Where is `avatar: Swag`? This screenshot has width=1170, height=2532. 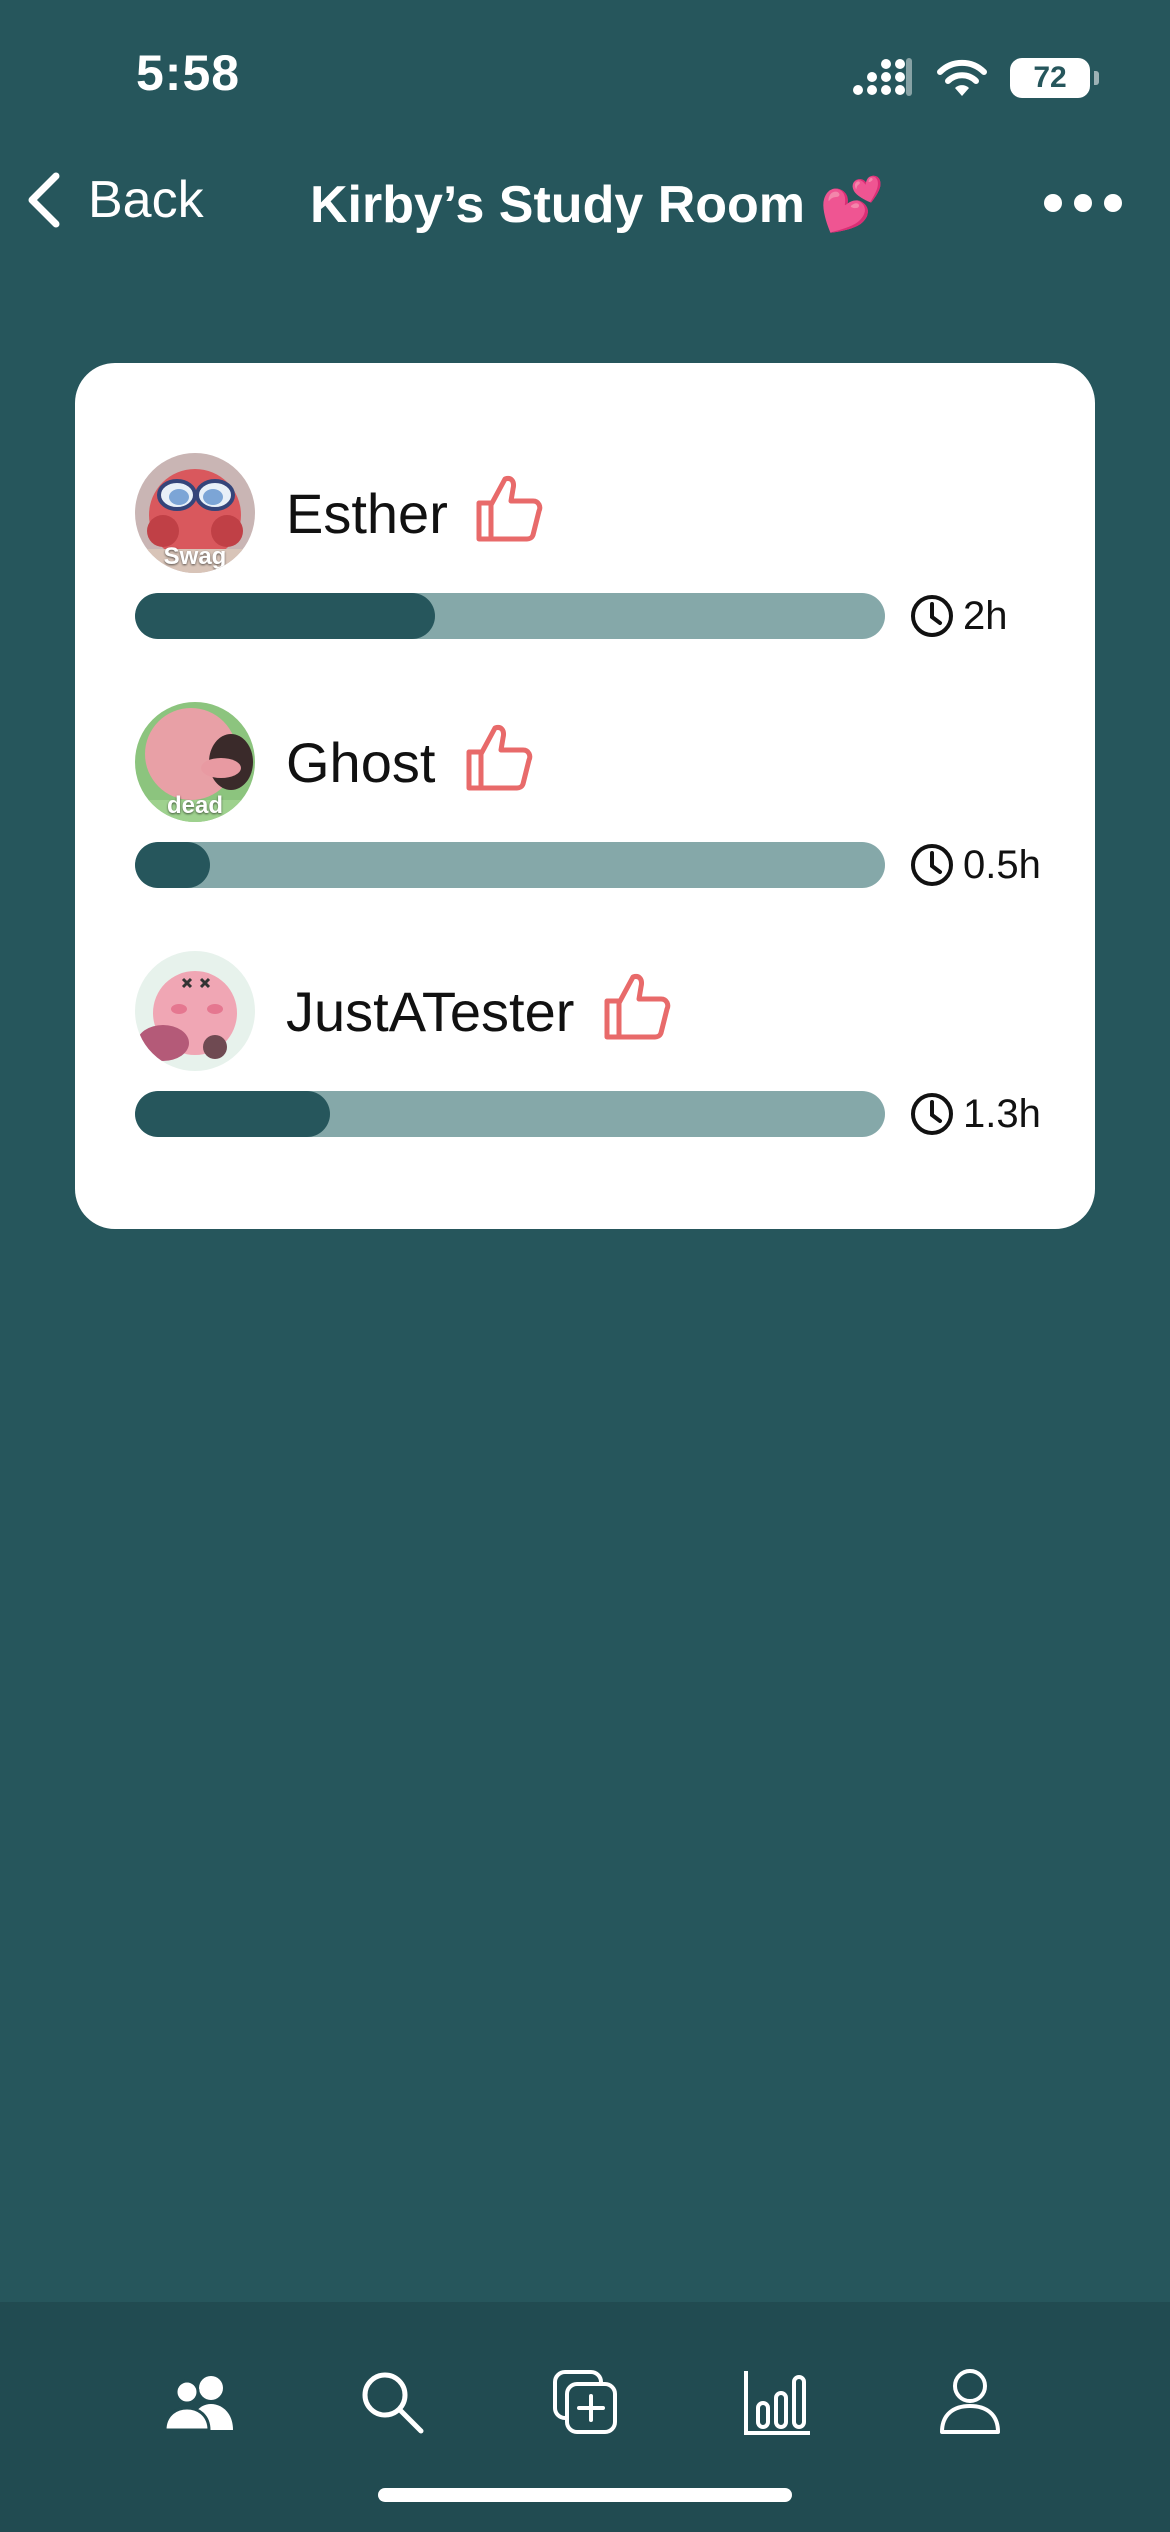
avatar: Swag is located at coordinates (195, 513).